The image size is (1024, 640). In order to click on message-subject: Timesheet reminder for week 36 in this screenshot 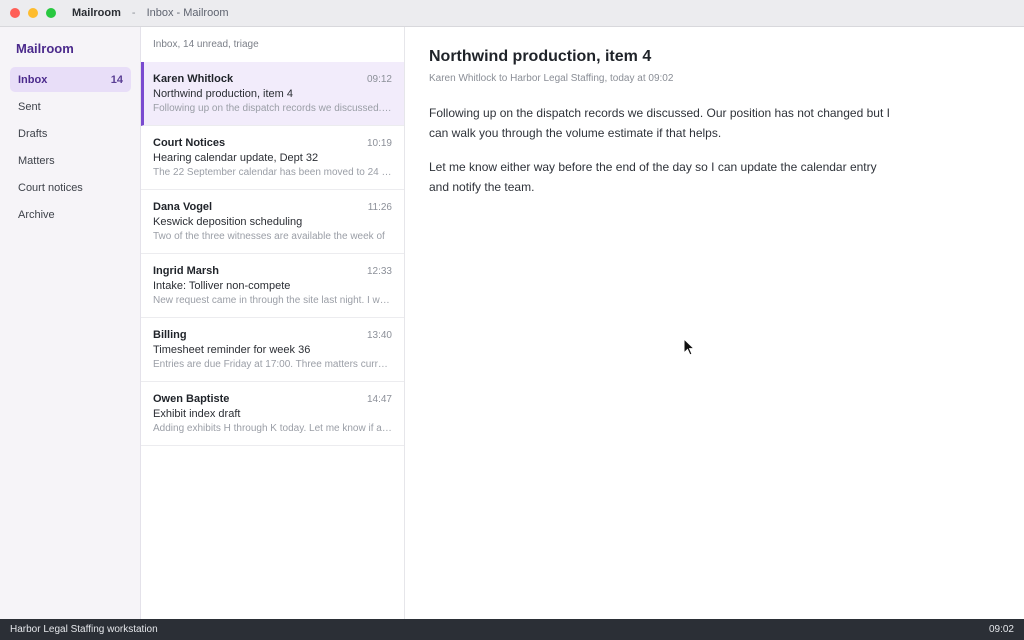, I will do `click(232, 350)`.